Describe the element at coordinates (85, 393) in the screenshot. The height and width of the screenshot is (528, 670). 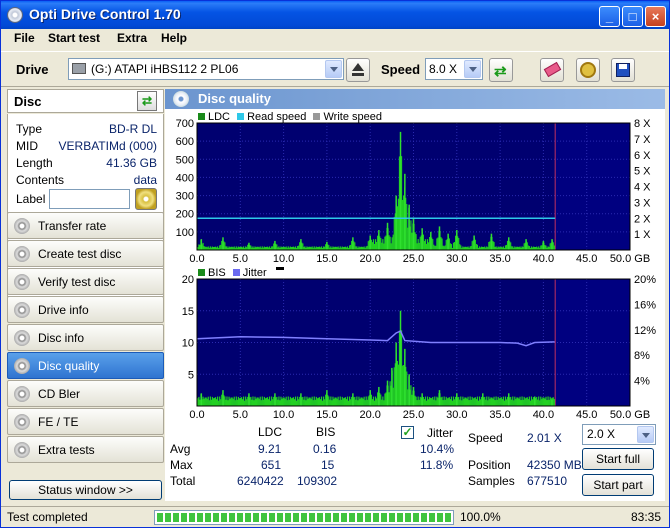
I see `nav-cd-bler: CD Bler` at that location.